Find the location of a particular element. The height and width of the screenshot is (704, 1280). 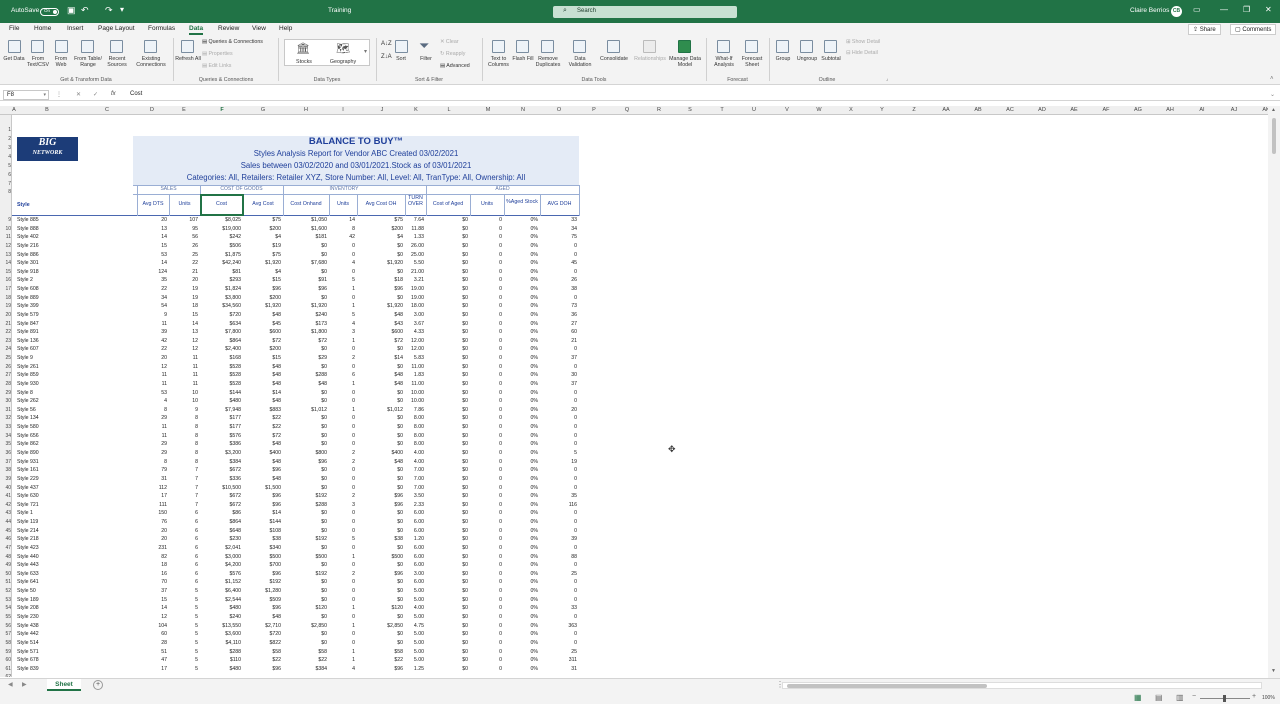

cell-cost-onhand: $1,800 is located at coordinates (305, 332).